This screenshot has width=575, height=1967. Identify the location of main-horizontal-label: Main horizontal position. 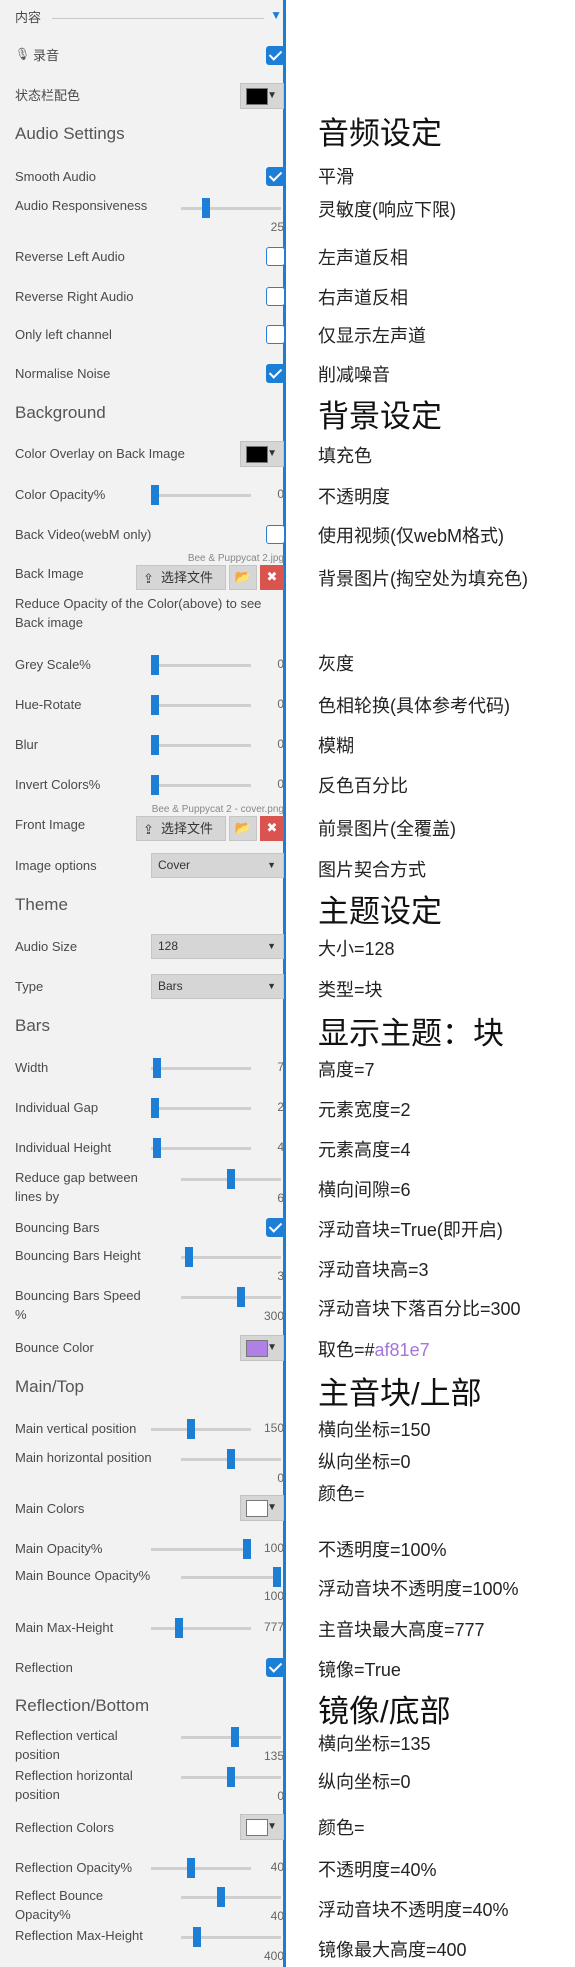
(83, 1457).